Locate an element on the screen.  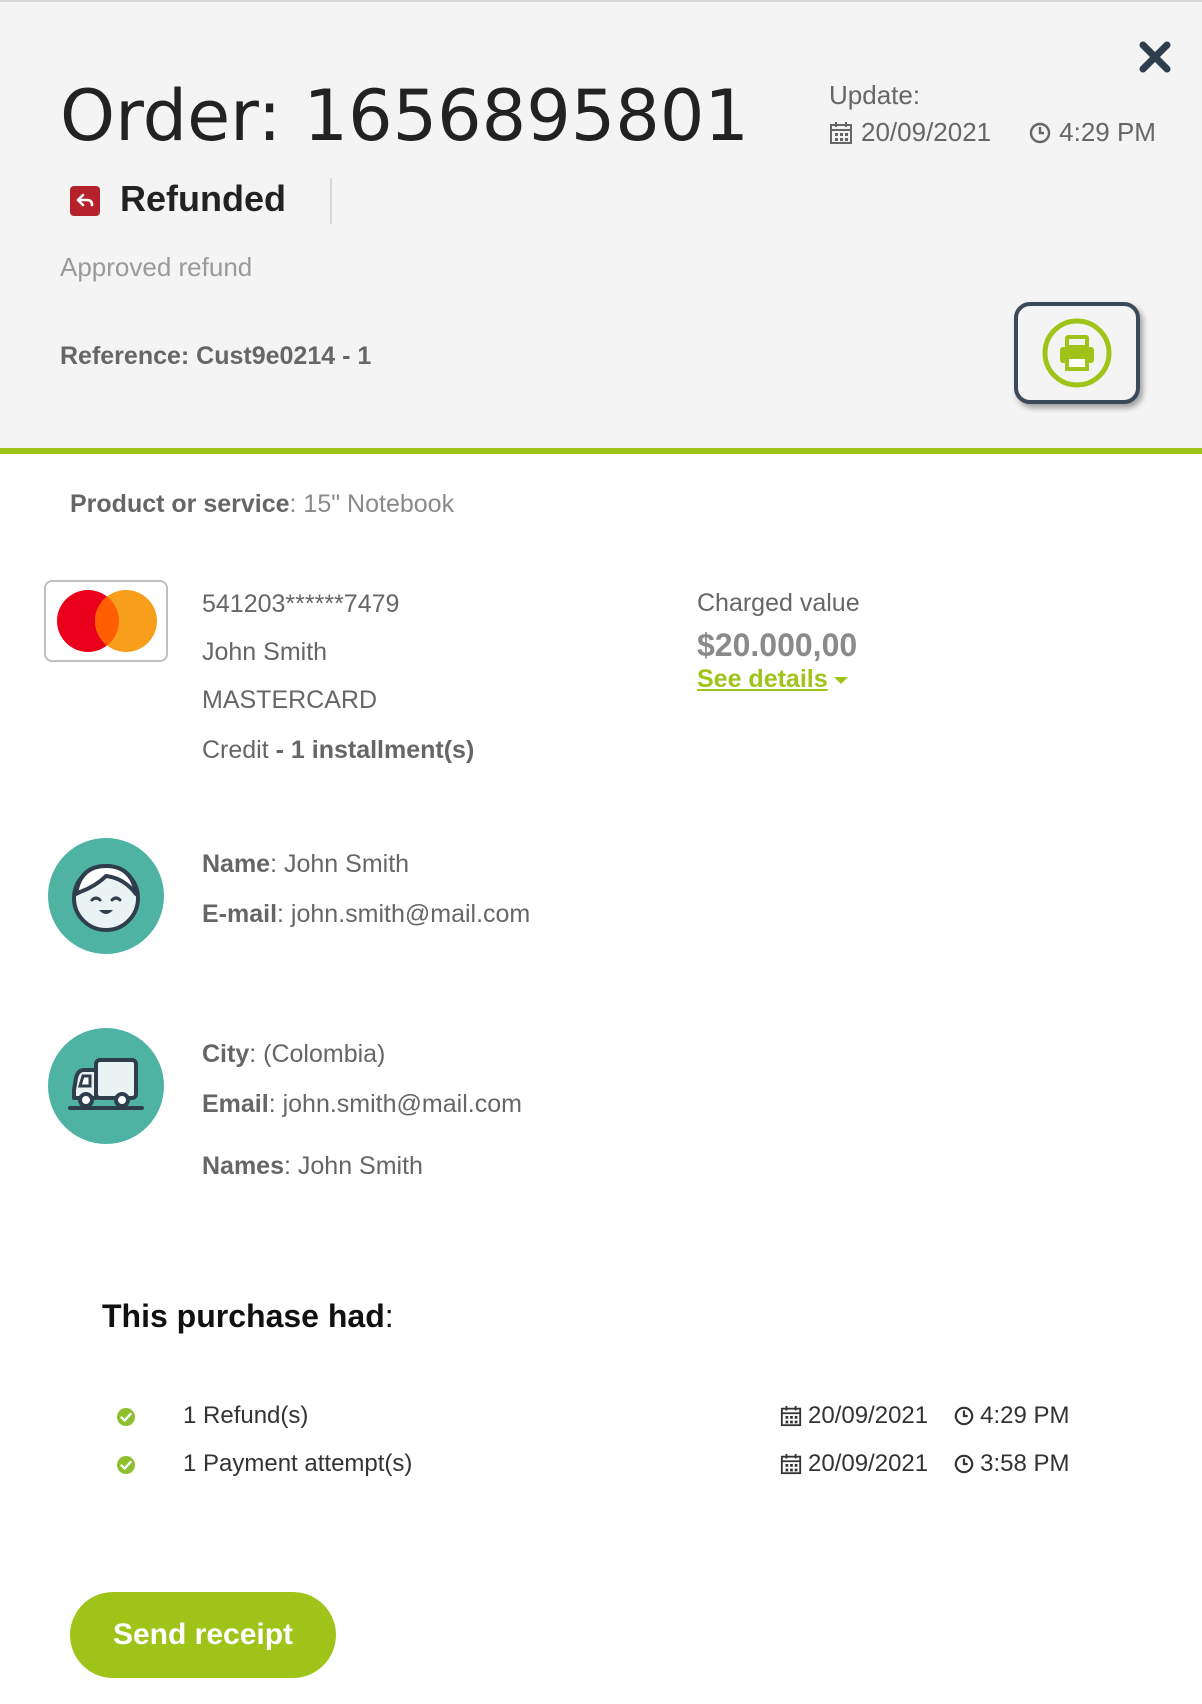
shipping-city: City: (Colombia) is located at coordinates (293, 1054).